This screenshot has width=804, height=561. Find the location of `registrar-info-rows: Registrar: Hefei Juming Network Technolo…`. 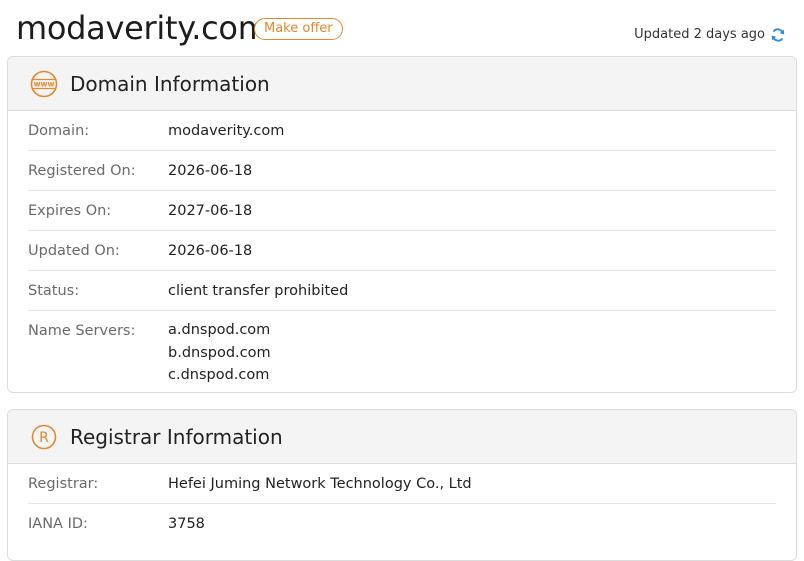

registrar-info-rows: Registrar: Hefei Juming Network Technolo… is located at coordinates (402, 503).